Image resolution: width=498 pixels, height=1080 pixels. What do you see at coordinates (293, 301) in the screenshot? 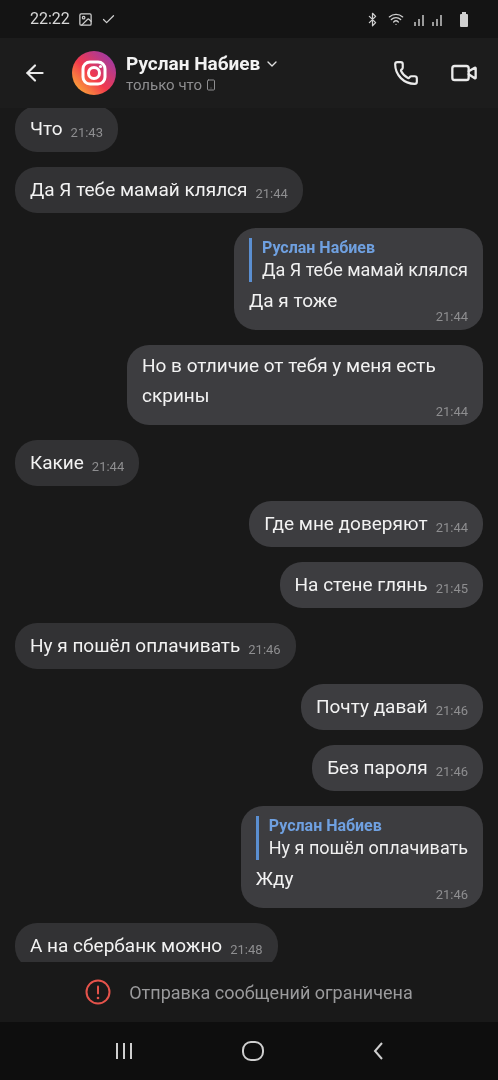
I see `message-text: Да я тоже` at bounding box center [293, 301].